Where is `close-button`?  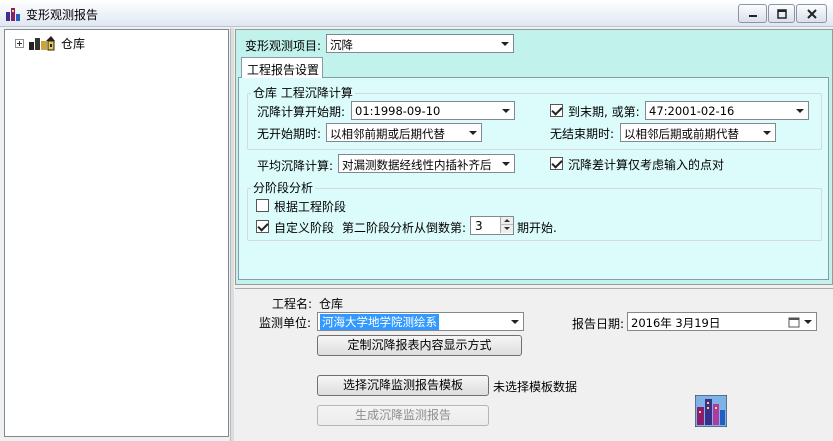
close-button is located at coordinates (811, 13).